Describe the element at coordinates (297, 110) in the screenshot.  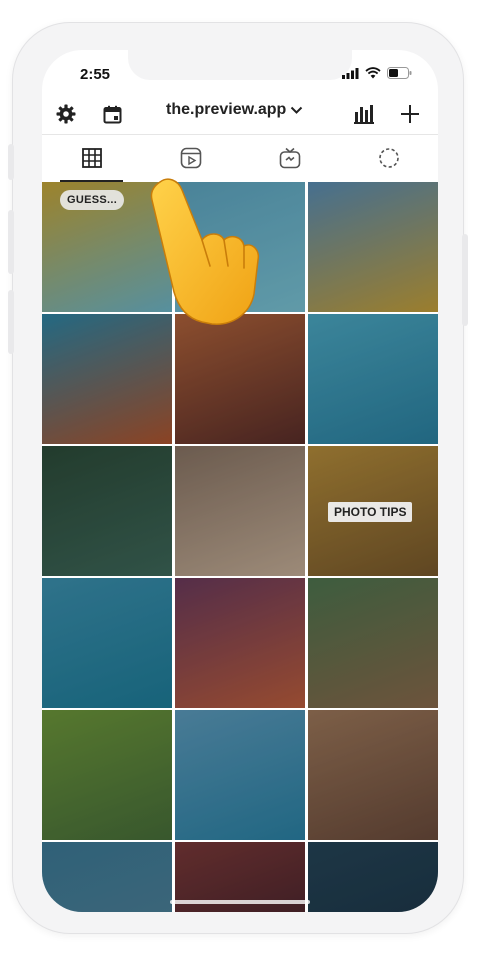
I see `chevron-down-icon` at that location.